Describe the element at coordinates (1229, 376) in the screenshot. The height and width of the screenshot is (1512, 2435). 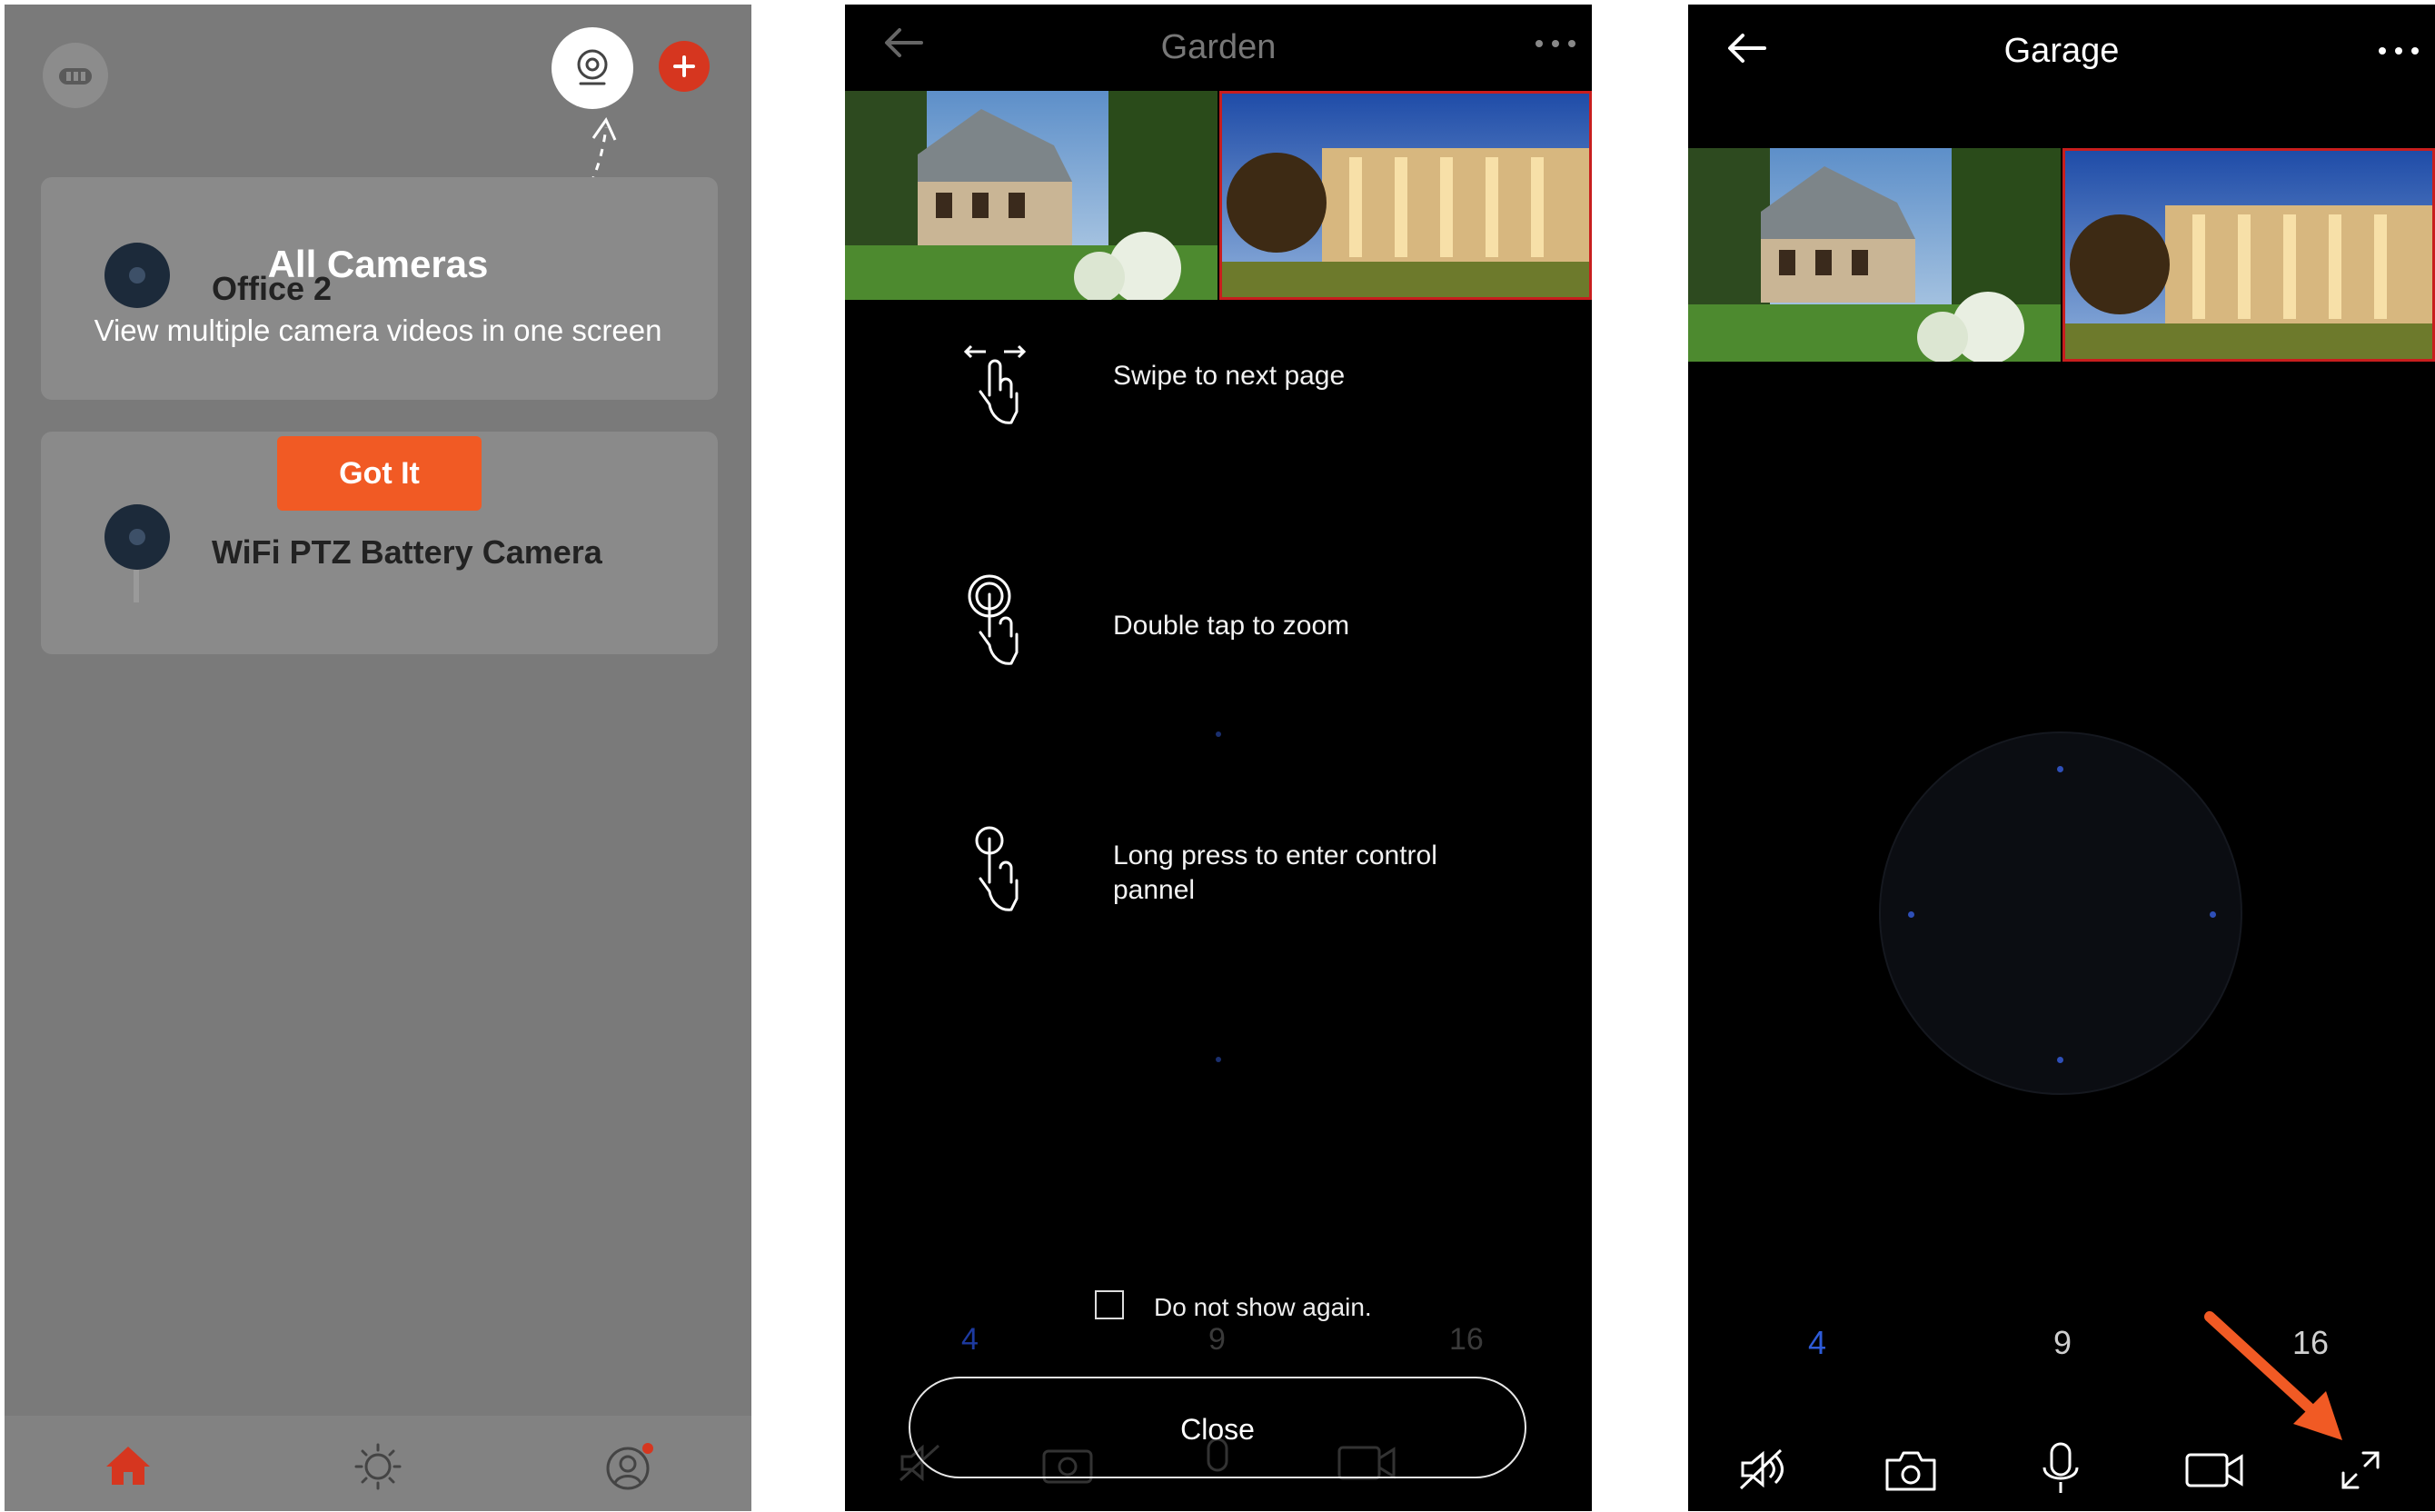
I see `gesture-label: Swipe to next page` at that location.